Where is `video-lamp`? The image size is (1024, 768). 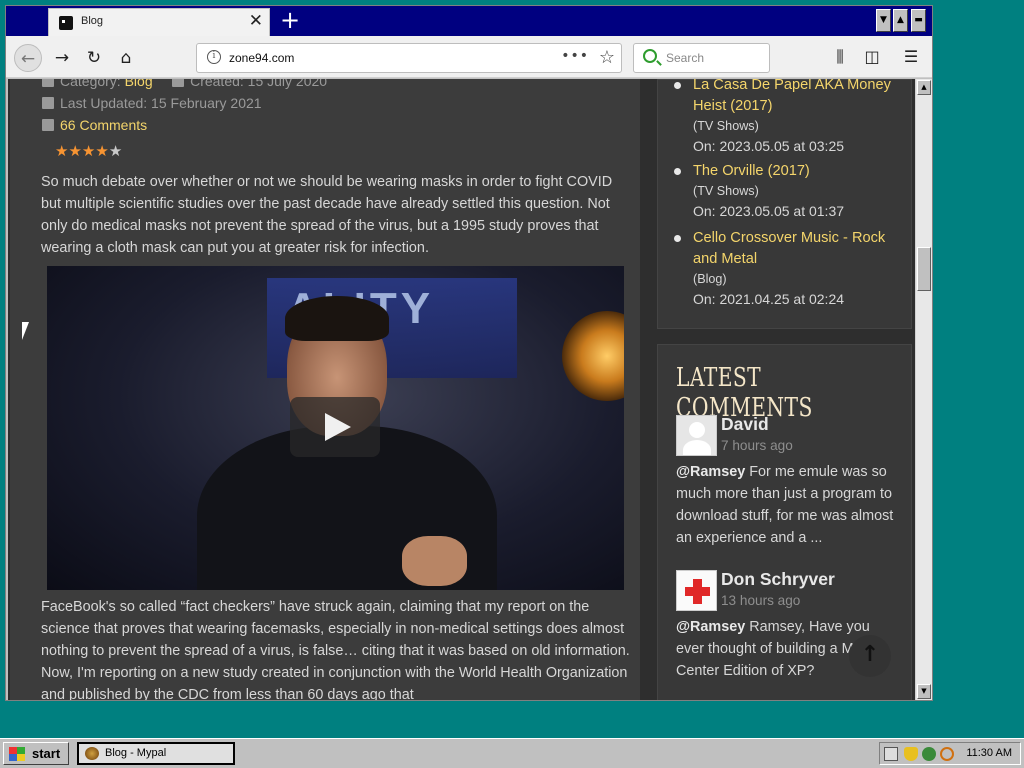 video-lamp is located at coordinates (593, 356).